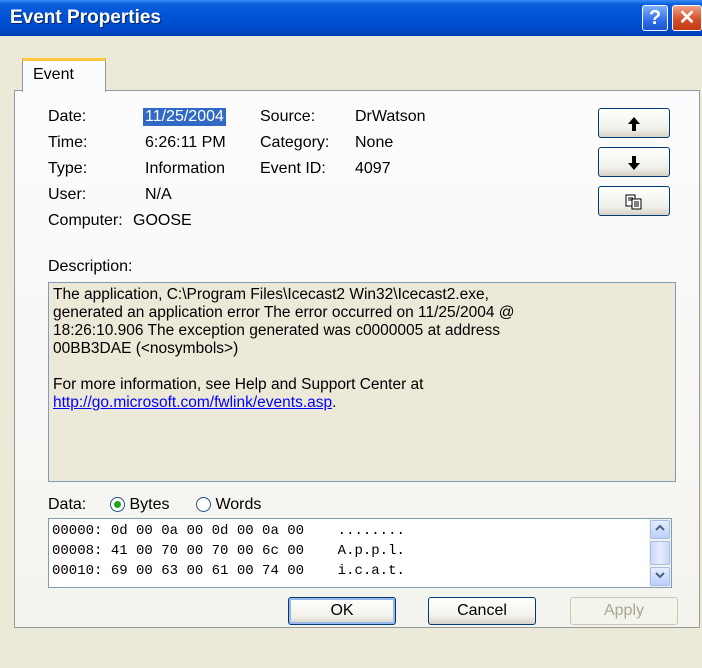 The image size is (702, 668). What do you see at coordinates (162, 221) in the screenshot?
I see `computer-value: GOOSE` at bounding box center [162, 221].